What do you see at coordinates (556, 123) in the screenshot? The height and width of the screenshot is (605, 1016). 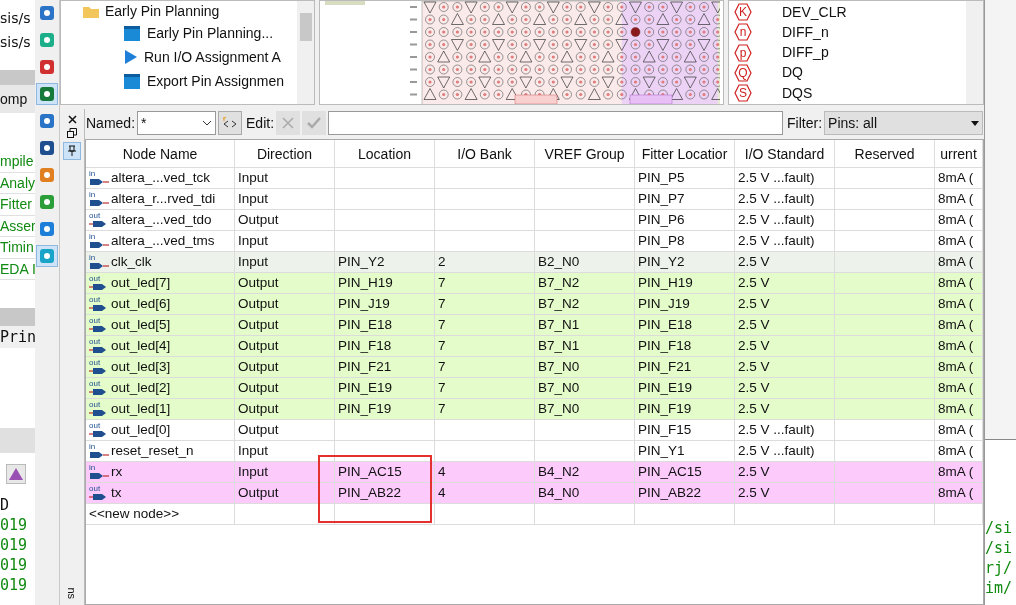 I see `edit-field` at bounding box center [556, 123].